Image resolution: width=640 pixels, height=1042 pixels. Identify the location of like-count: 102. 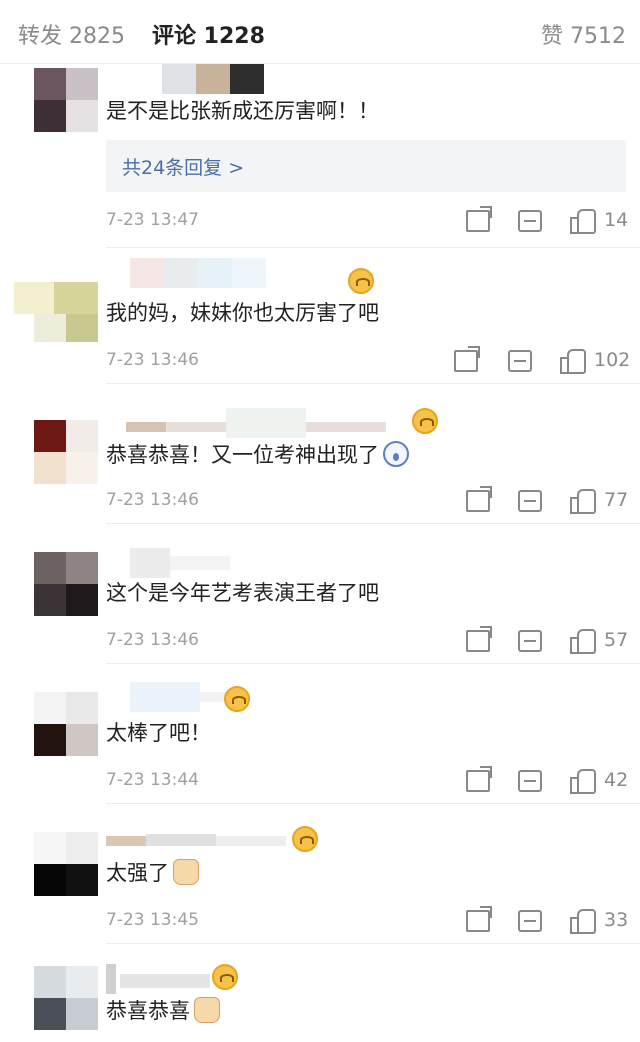
(612, 360).